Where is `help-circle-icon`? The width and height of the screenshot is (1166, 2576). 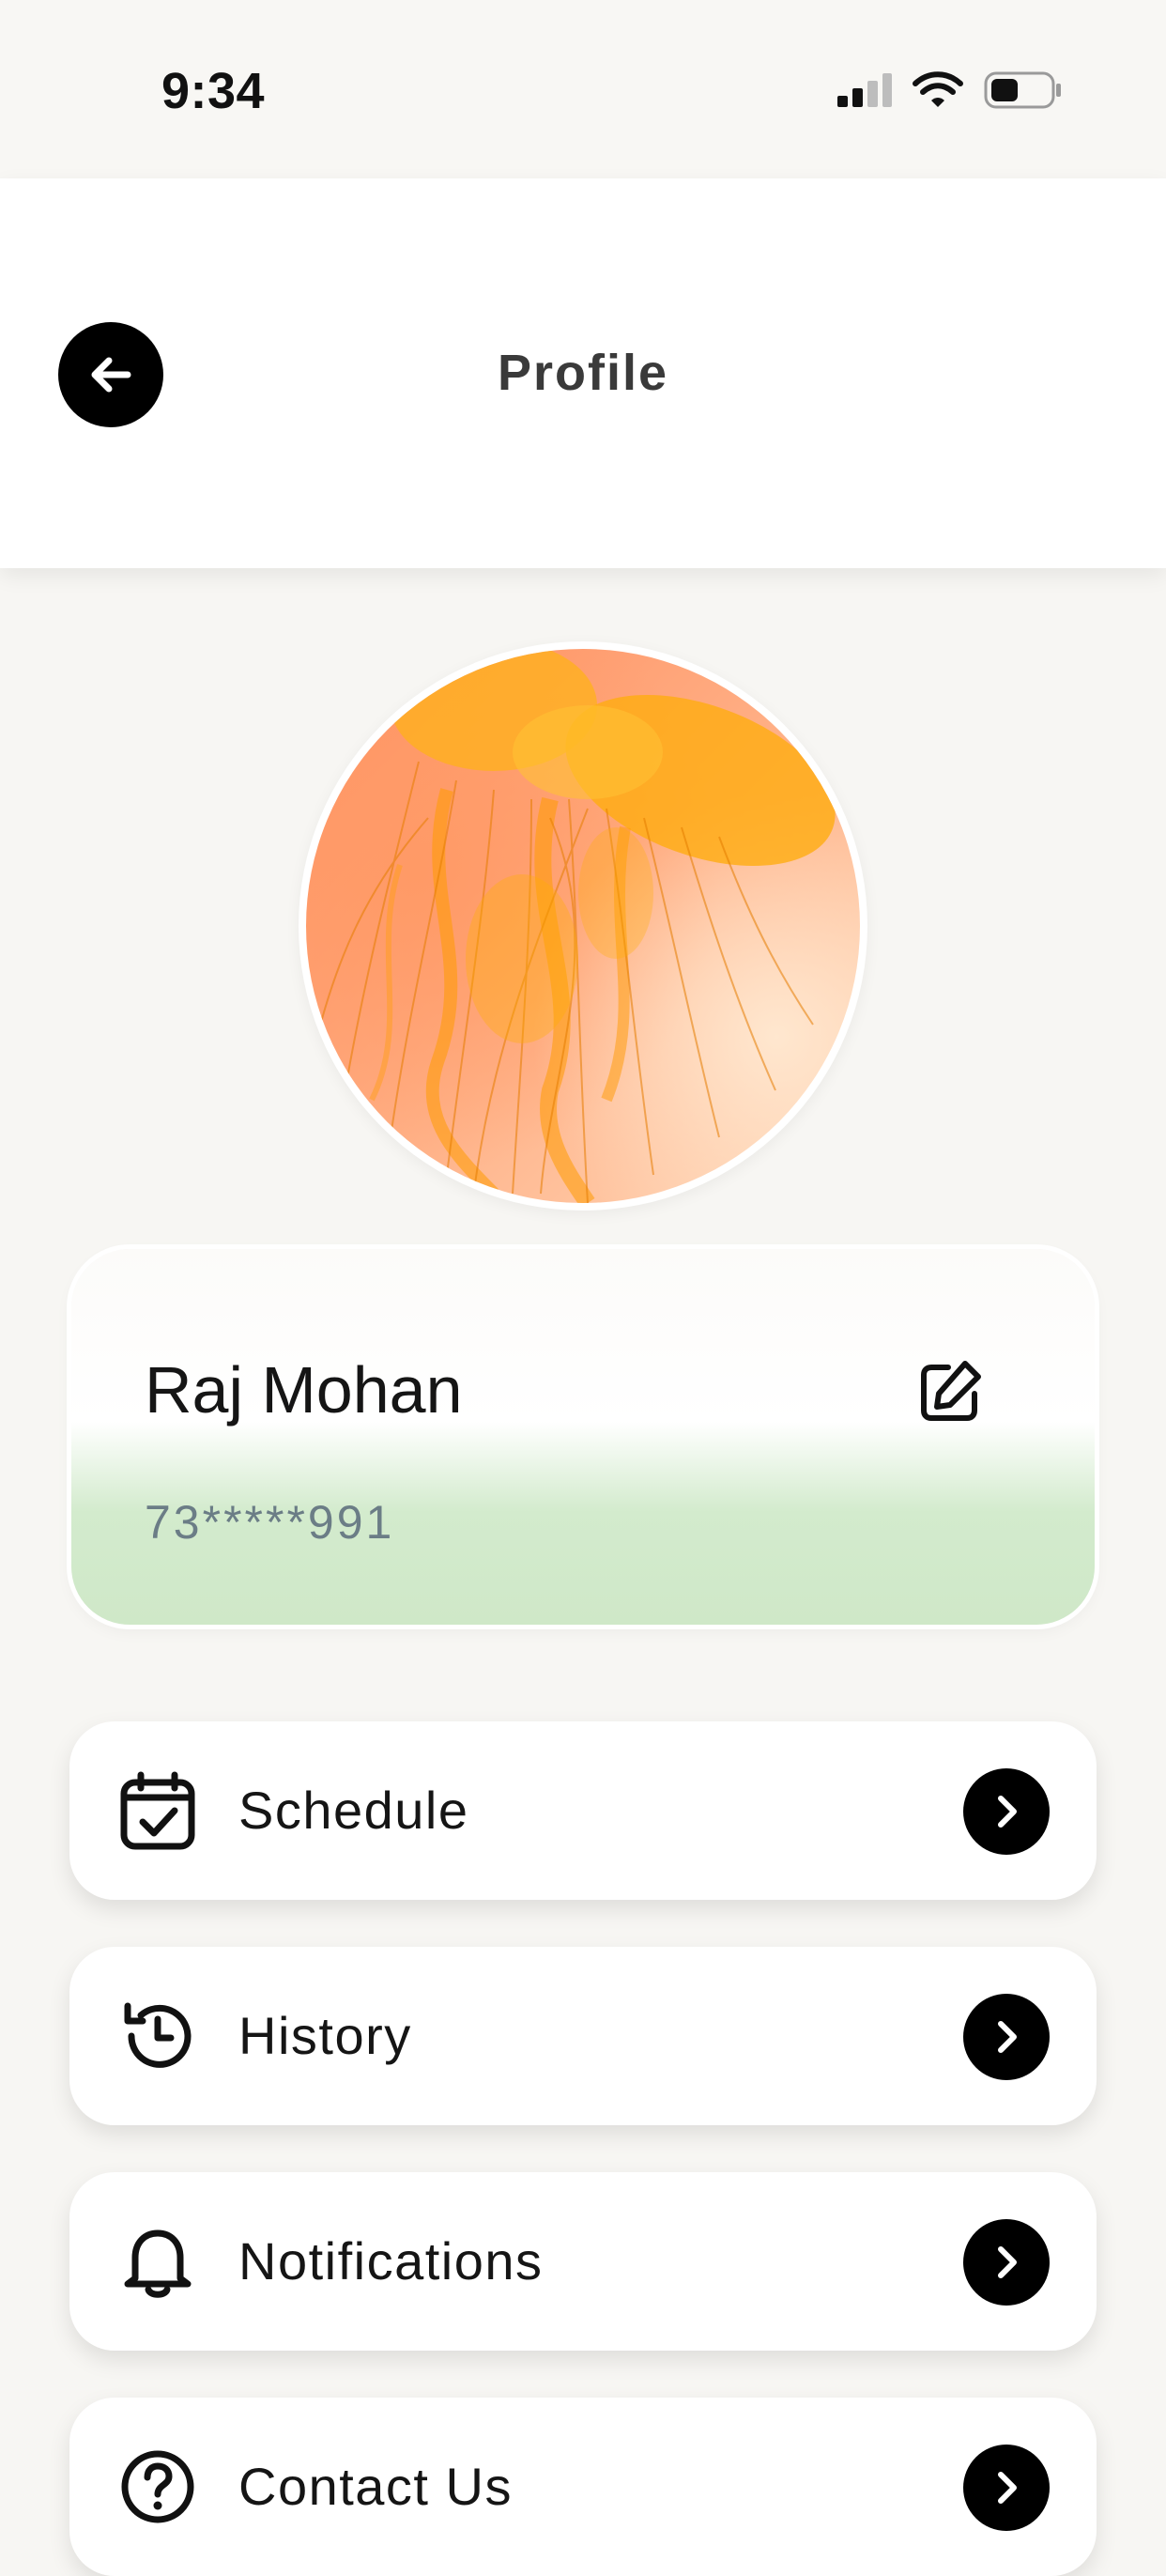
help-circle-icon is located at coordinates (157, 2486).